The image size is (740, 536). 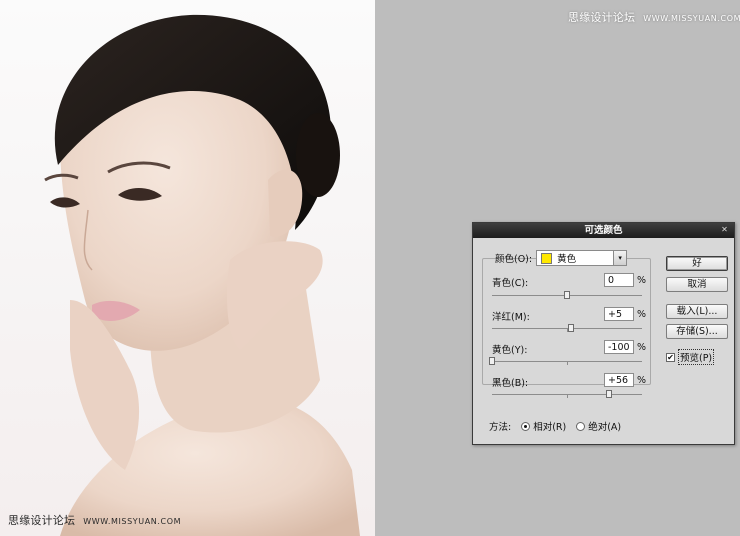 I want to click on cyan-percent: %, so click(x=642, y=280).